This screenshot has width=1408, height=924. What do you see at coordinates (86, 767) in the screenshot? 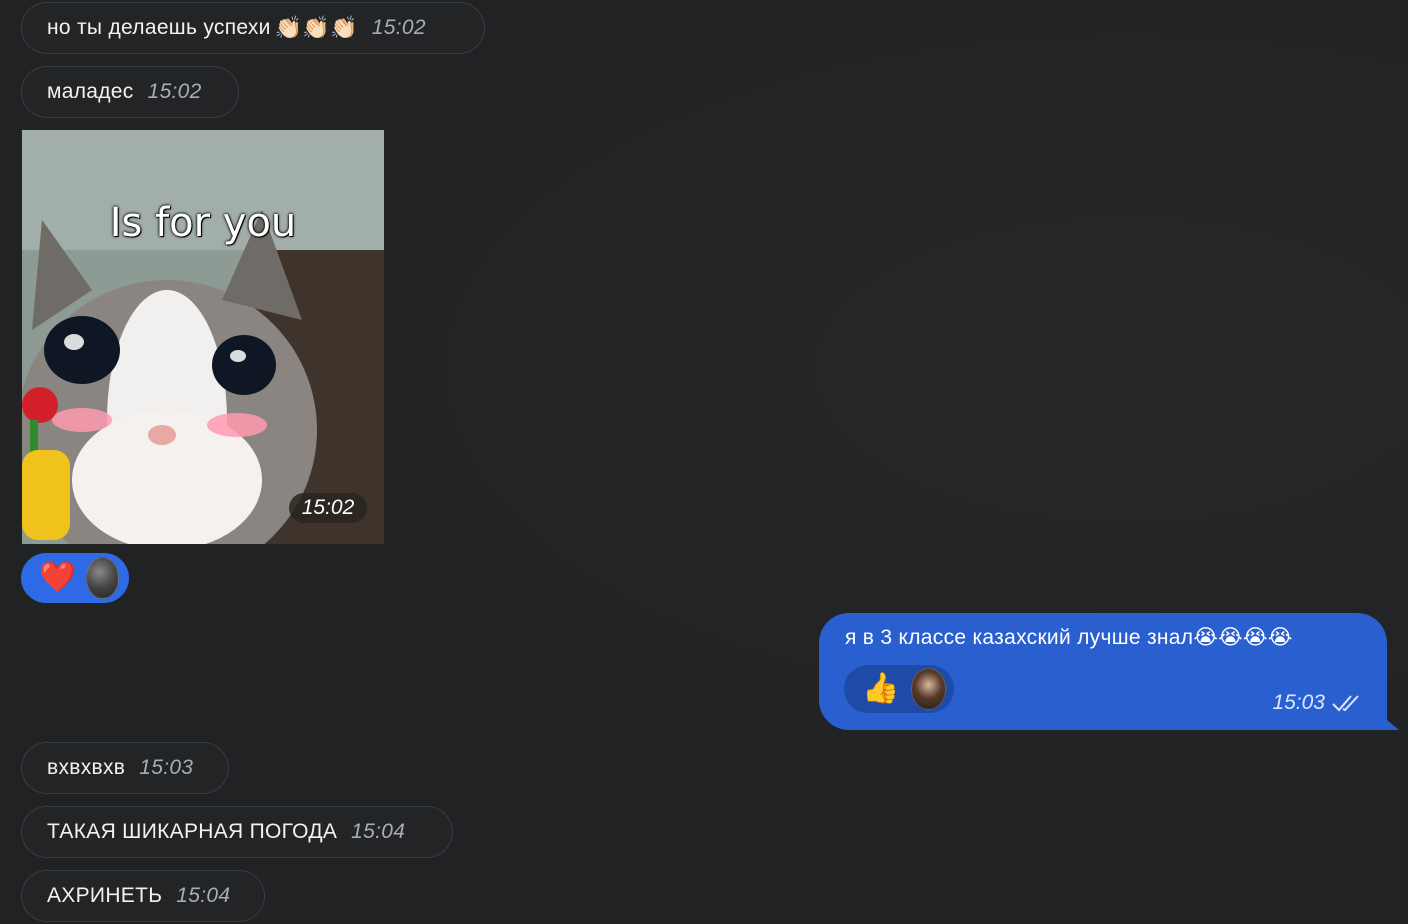
I see `message-text: вхвхвхв` at bounding box center [86, 767].